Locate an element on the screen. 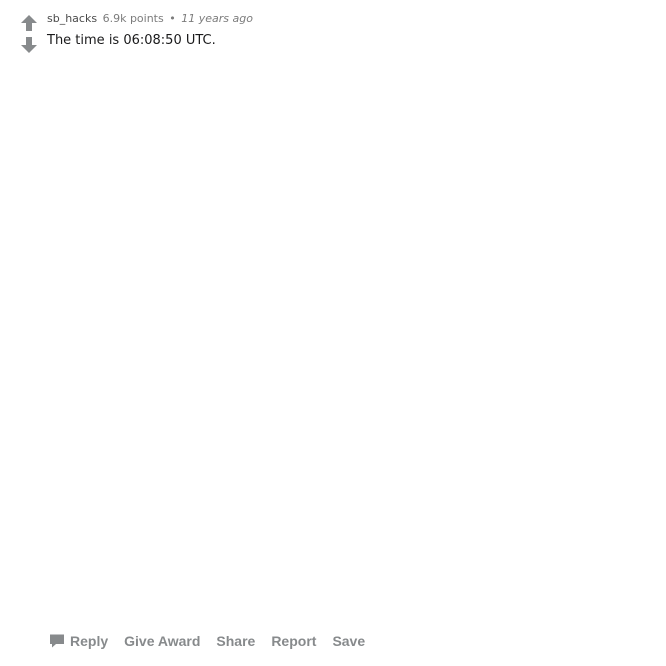  reply-label: Reply is located at coordinates (89, 641).